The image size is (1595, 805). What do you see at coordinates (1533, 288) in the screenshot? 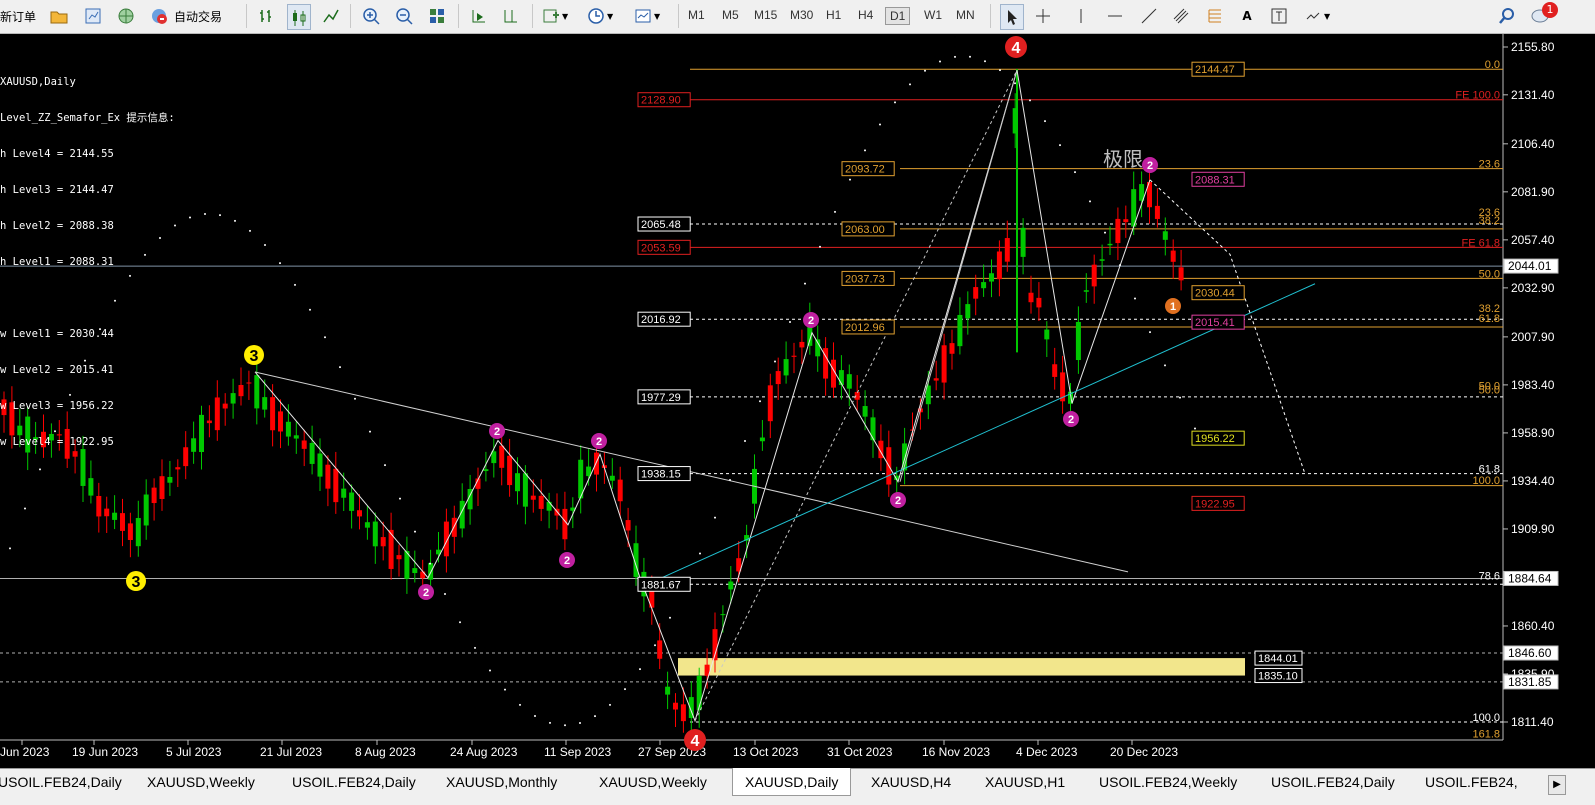
I see `price-axis-label: 2032.90` at bounding box center [1533, 288].